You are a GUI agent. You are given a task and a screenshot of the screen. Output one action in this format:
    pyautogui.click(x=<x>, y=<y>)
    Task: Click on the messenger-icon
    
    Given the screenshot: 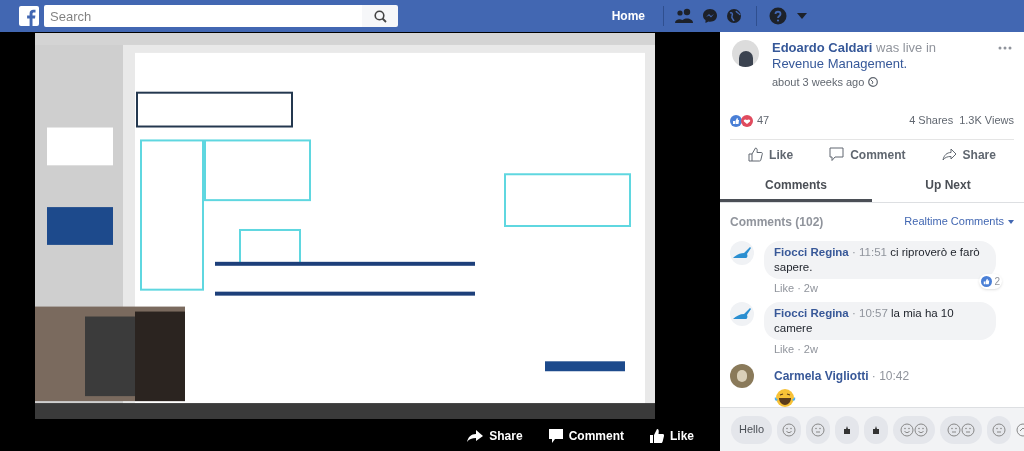 What is the action you would take?
    pyautogui.click(x=710, y=16)
    